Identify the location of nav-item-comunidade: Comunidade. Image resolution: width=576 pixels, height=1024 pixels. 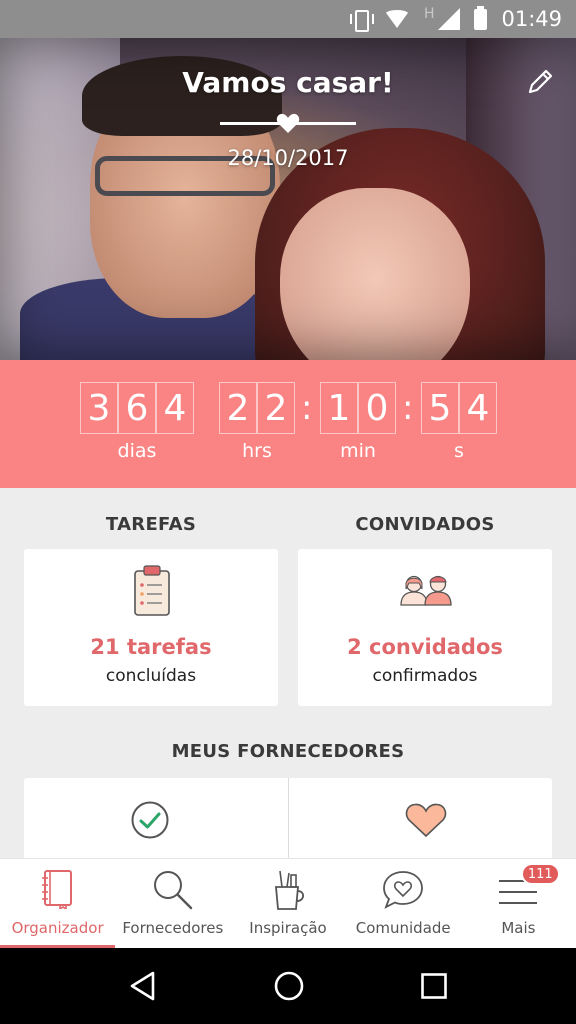
(403, 903).